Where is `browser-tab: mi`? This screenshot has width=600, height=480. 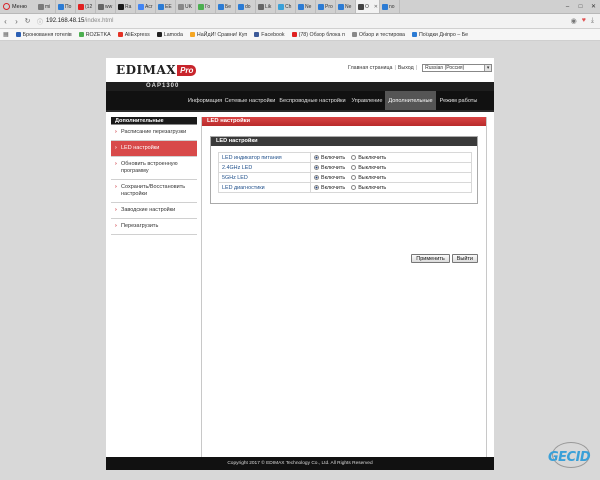
browser-tab: mi is located at coordinates (46, 6).